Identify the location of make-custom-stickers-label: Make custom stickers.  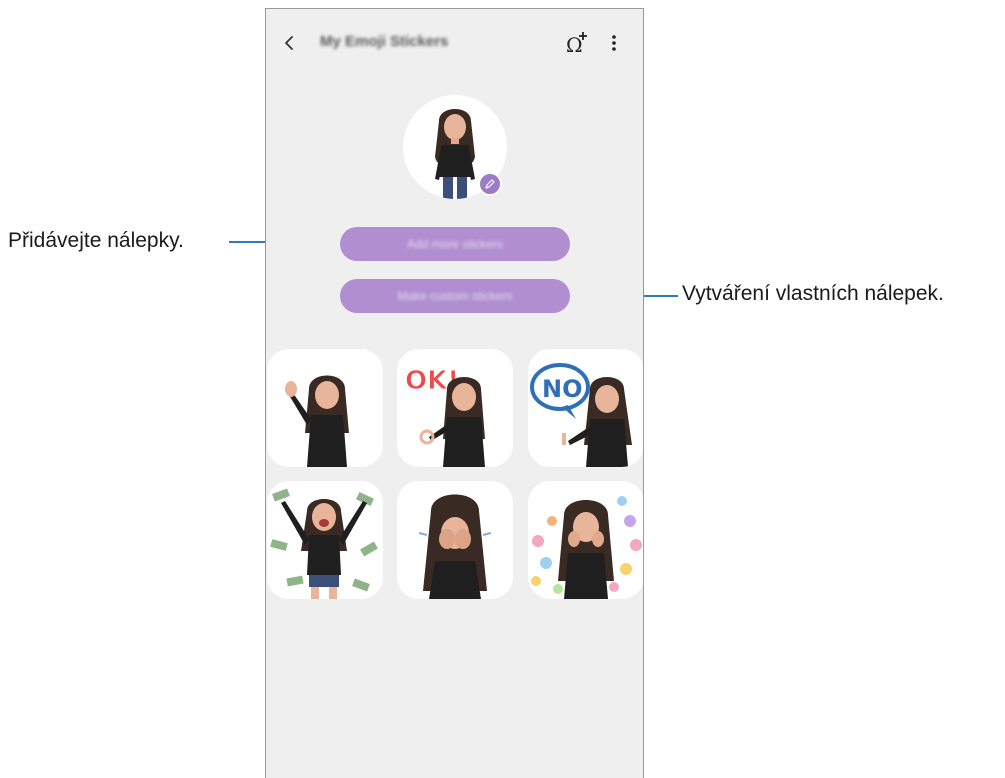
(455, 296).